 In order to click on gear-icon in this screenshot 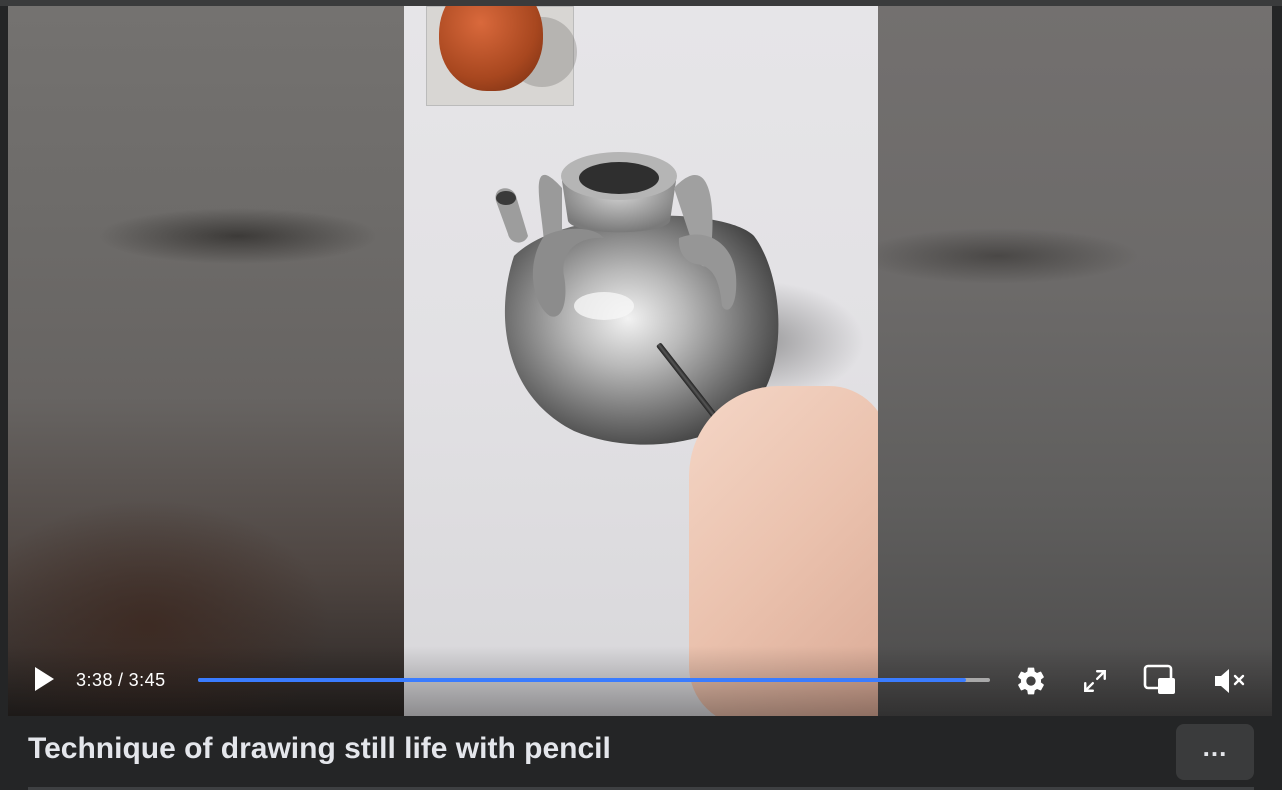, I will do `click(1031, 681)`.